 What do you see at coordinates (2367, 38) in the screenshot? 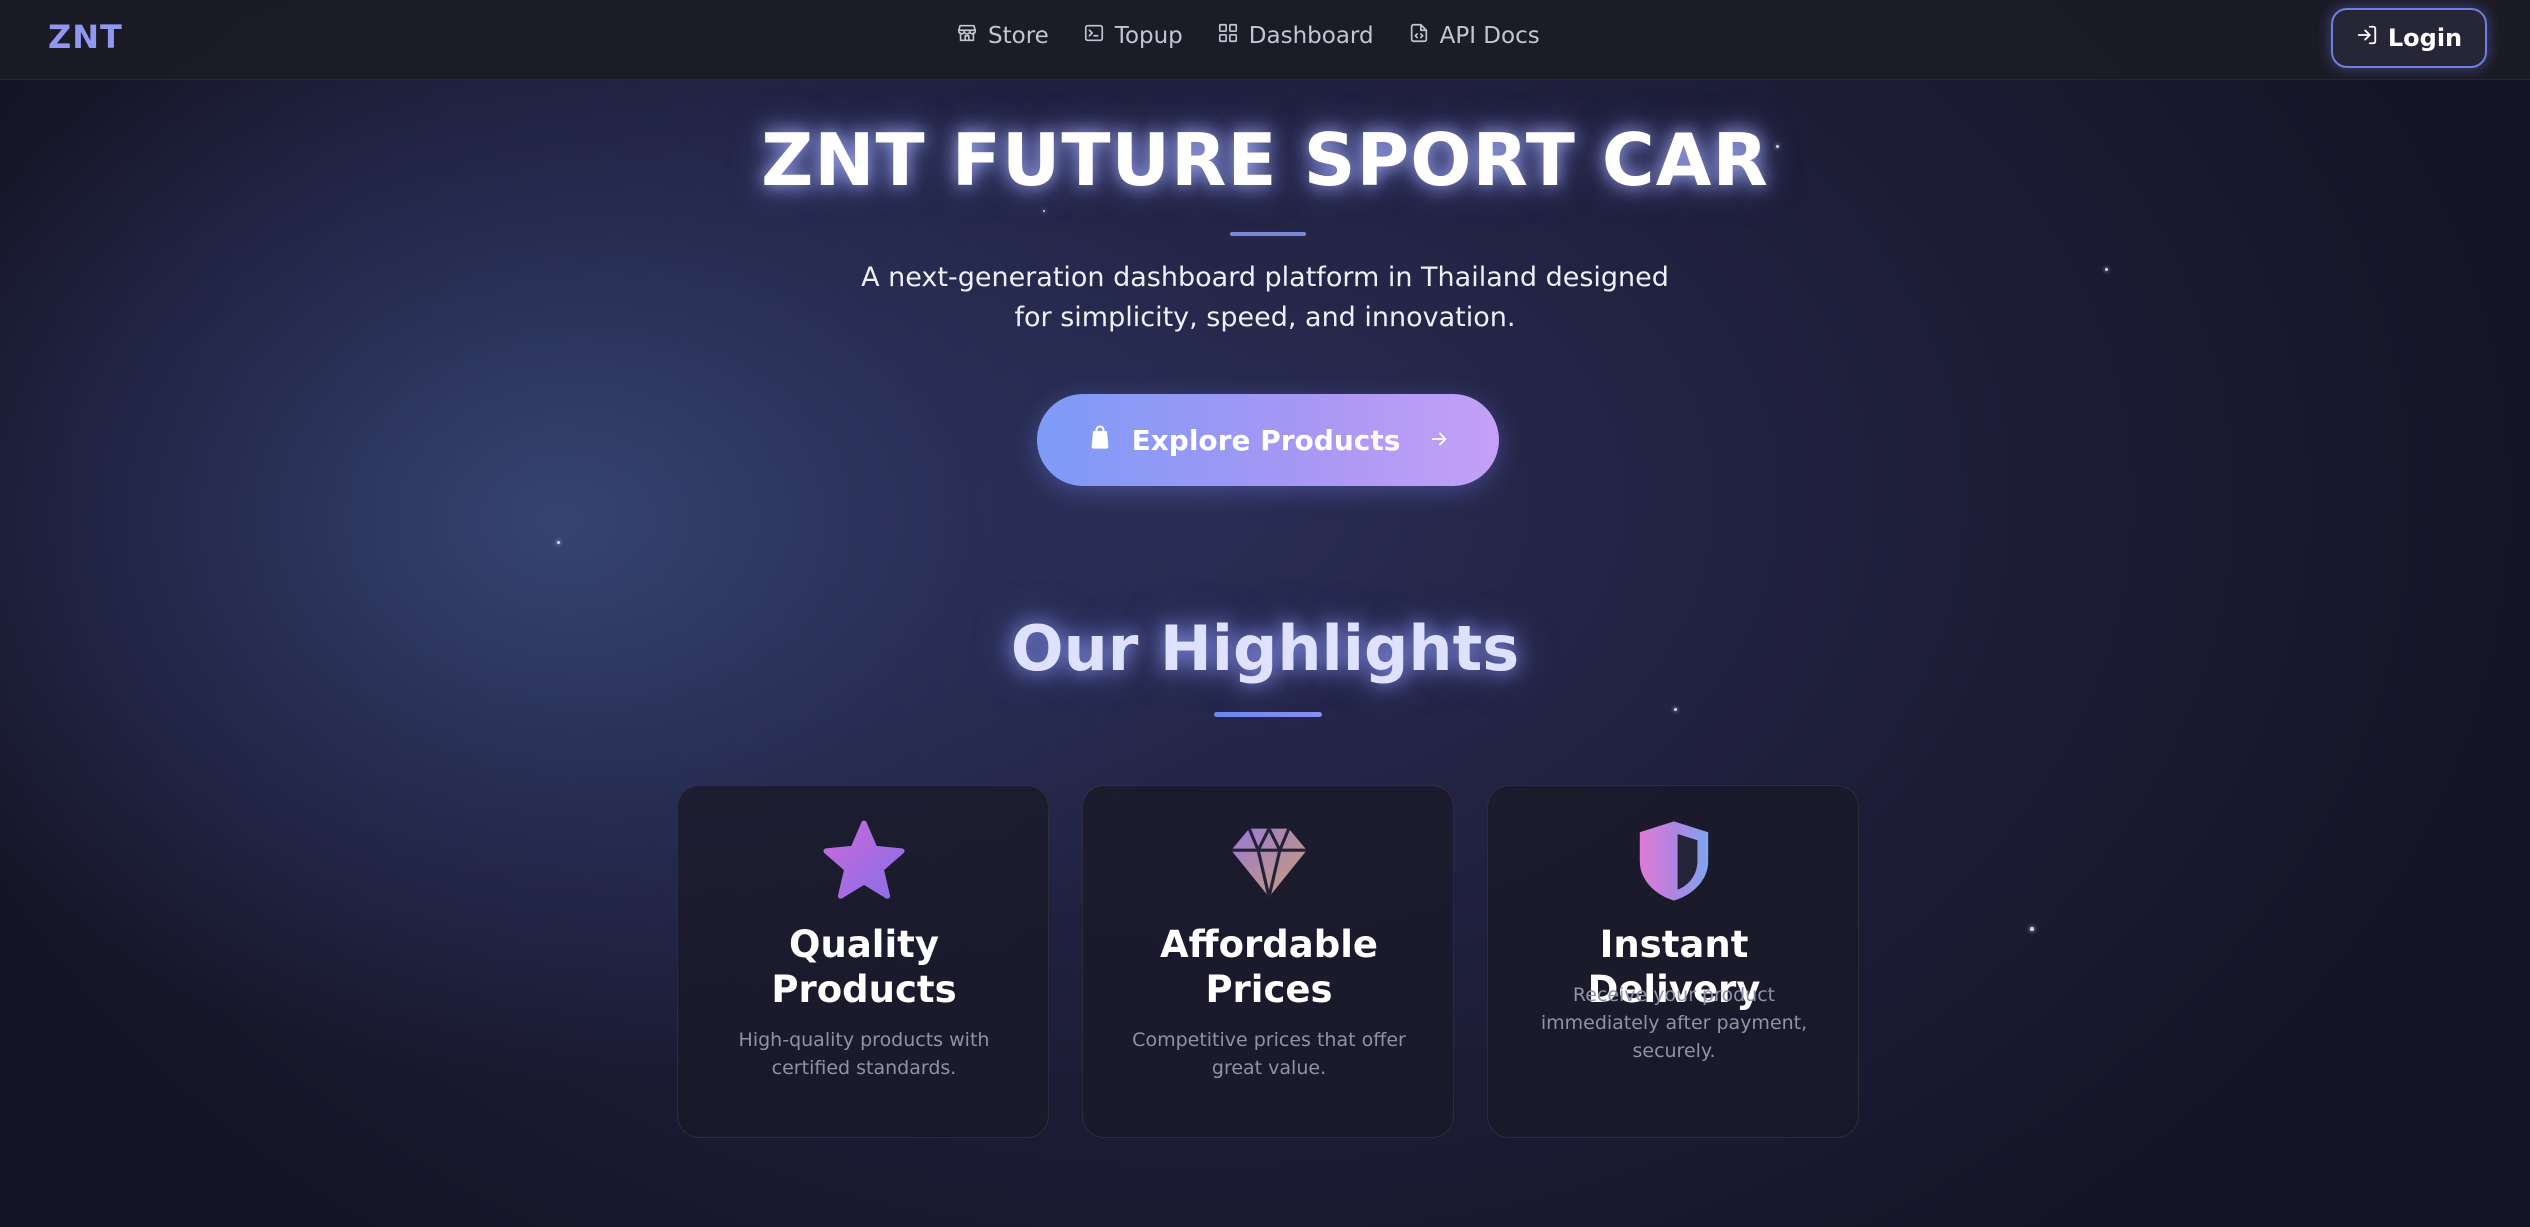
I see `login-icon` at bounding box center [2367, 38].